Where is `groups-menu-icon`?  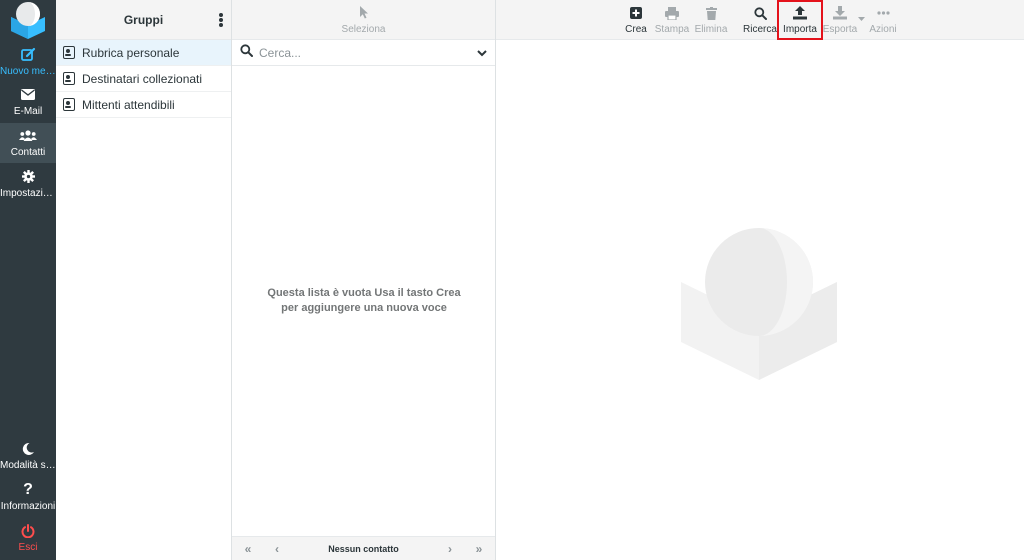 groups-menu-icon is located at coordinates (221, 20).